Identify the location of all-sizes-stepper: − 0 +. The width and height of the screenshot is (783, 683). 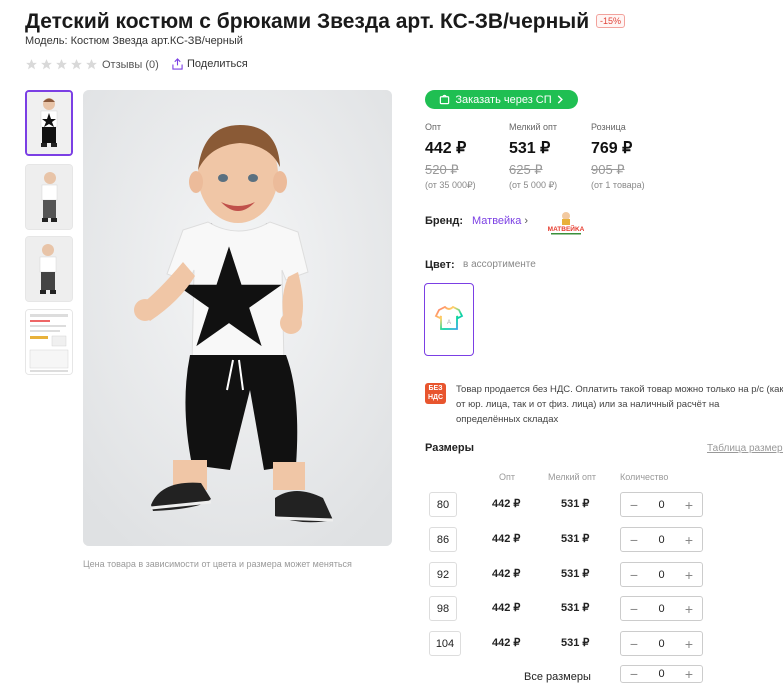
(661, 674).